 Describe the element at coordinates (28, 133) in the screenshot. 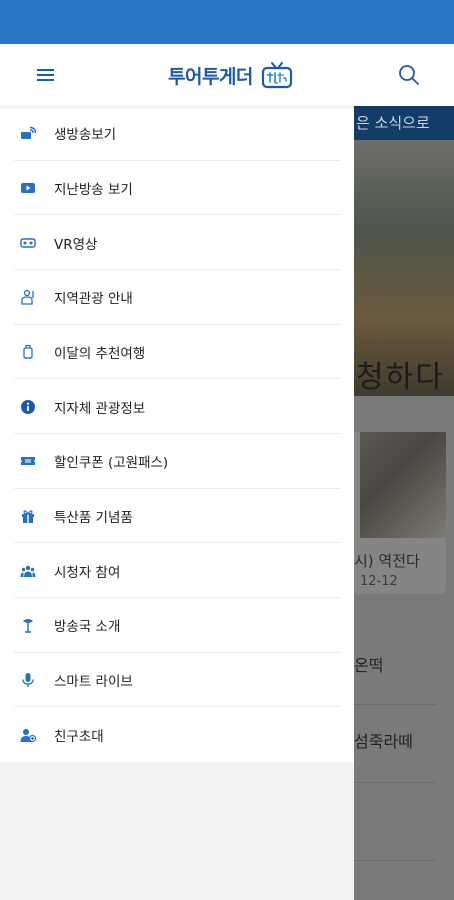

I see `live-broadcast-icon` at that location.